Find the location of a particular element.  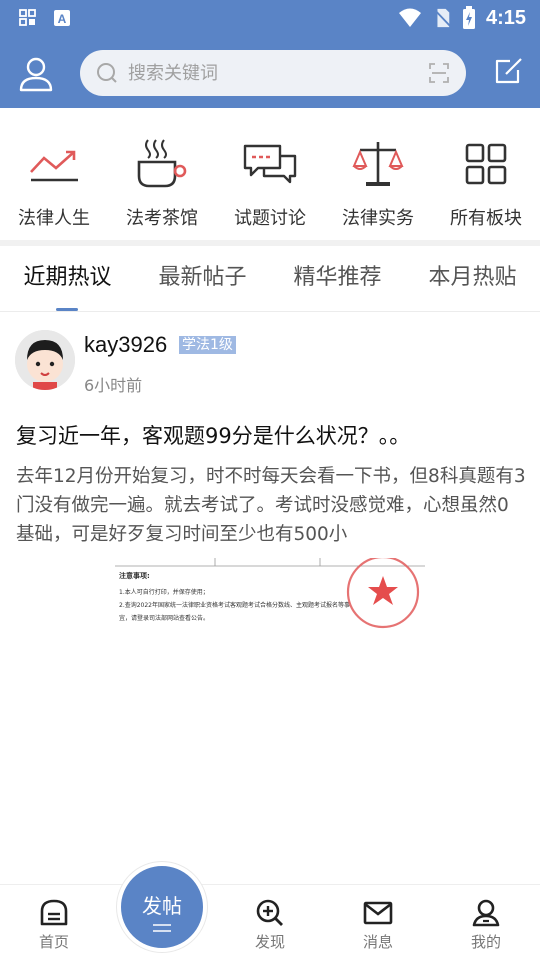

trend-line-icon is located at coordinates (54, 166).